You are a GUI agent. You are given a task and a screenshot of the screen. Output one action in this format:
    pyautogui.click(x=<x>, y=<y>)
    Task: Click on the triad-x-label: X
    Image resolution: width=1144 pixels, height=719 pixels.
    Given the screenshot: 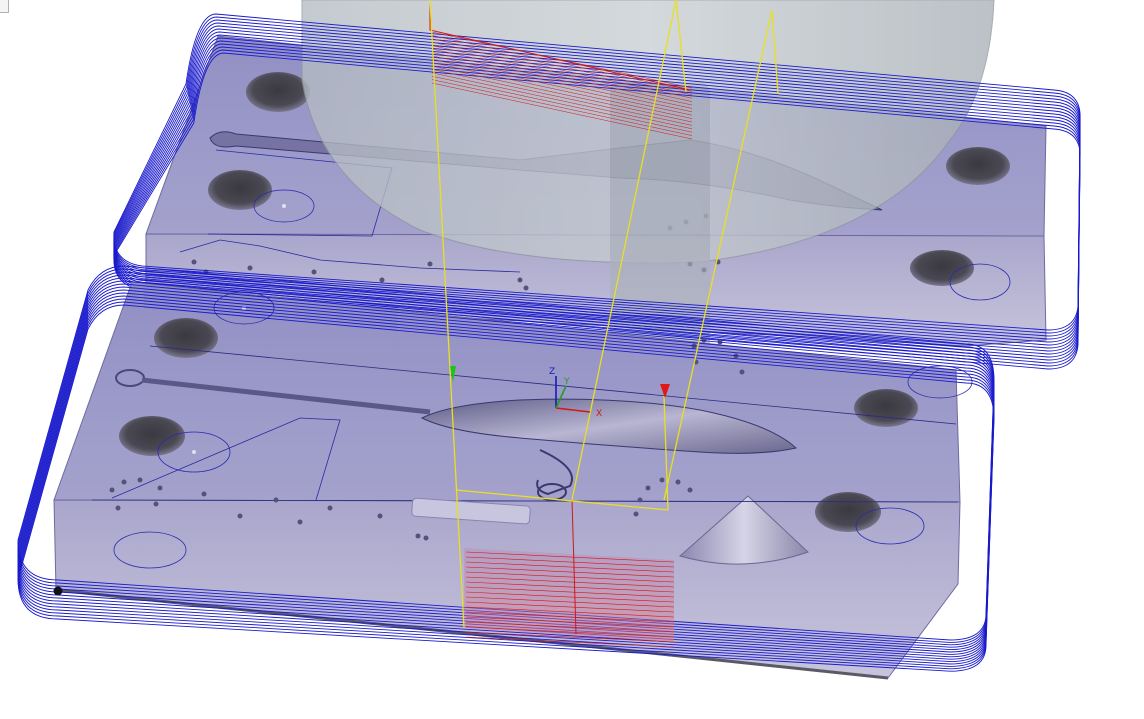 What is the action you would take?
    pyautogui.click(x=599, y=414)
    